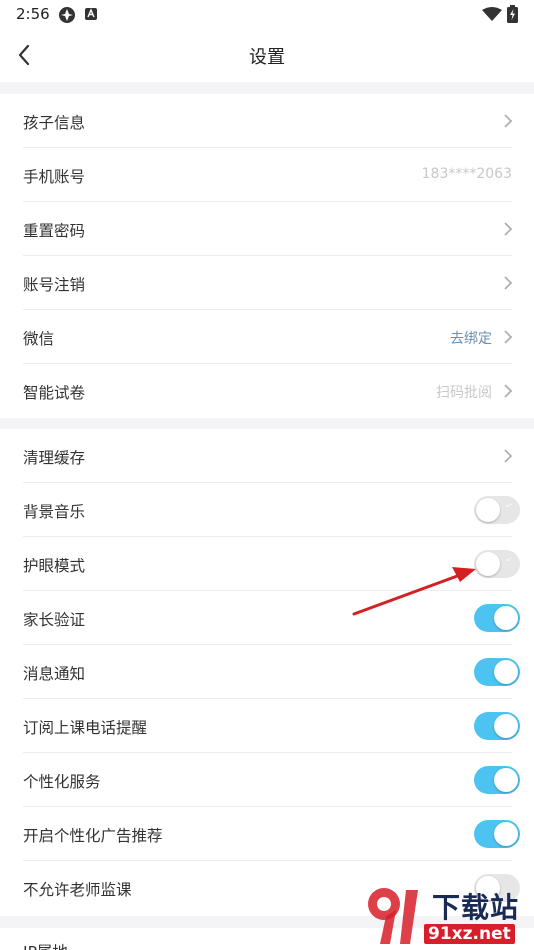  I want to click on settings-row-parent-verification: 家长验证, so click(267, 618).